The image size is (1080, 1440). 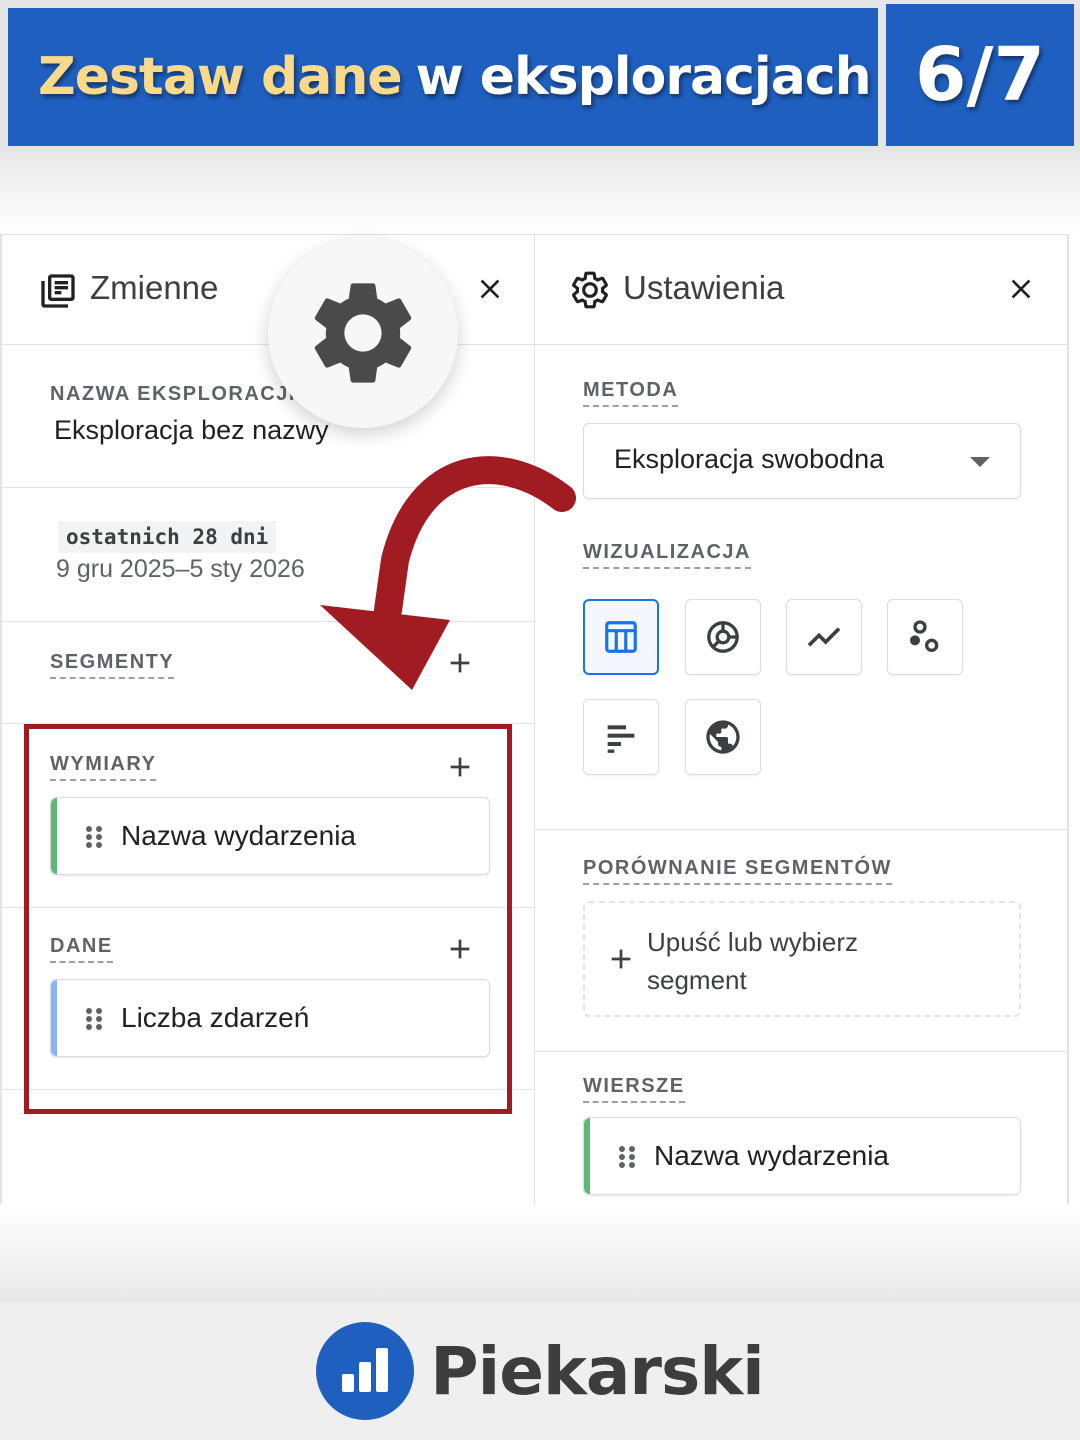 I want to click on exploration-name-input: Eksploracja bez nazwy, so click(x=191, y=430).